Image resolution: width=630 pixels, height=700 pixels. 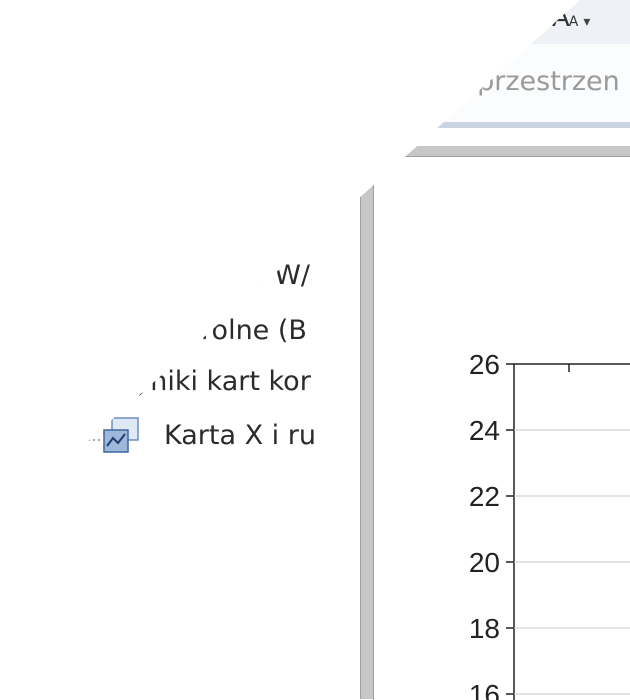 I want to click on y-tick-label: 18, so click(x=484, y=628).